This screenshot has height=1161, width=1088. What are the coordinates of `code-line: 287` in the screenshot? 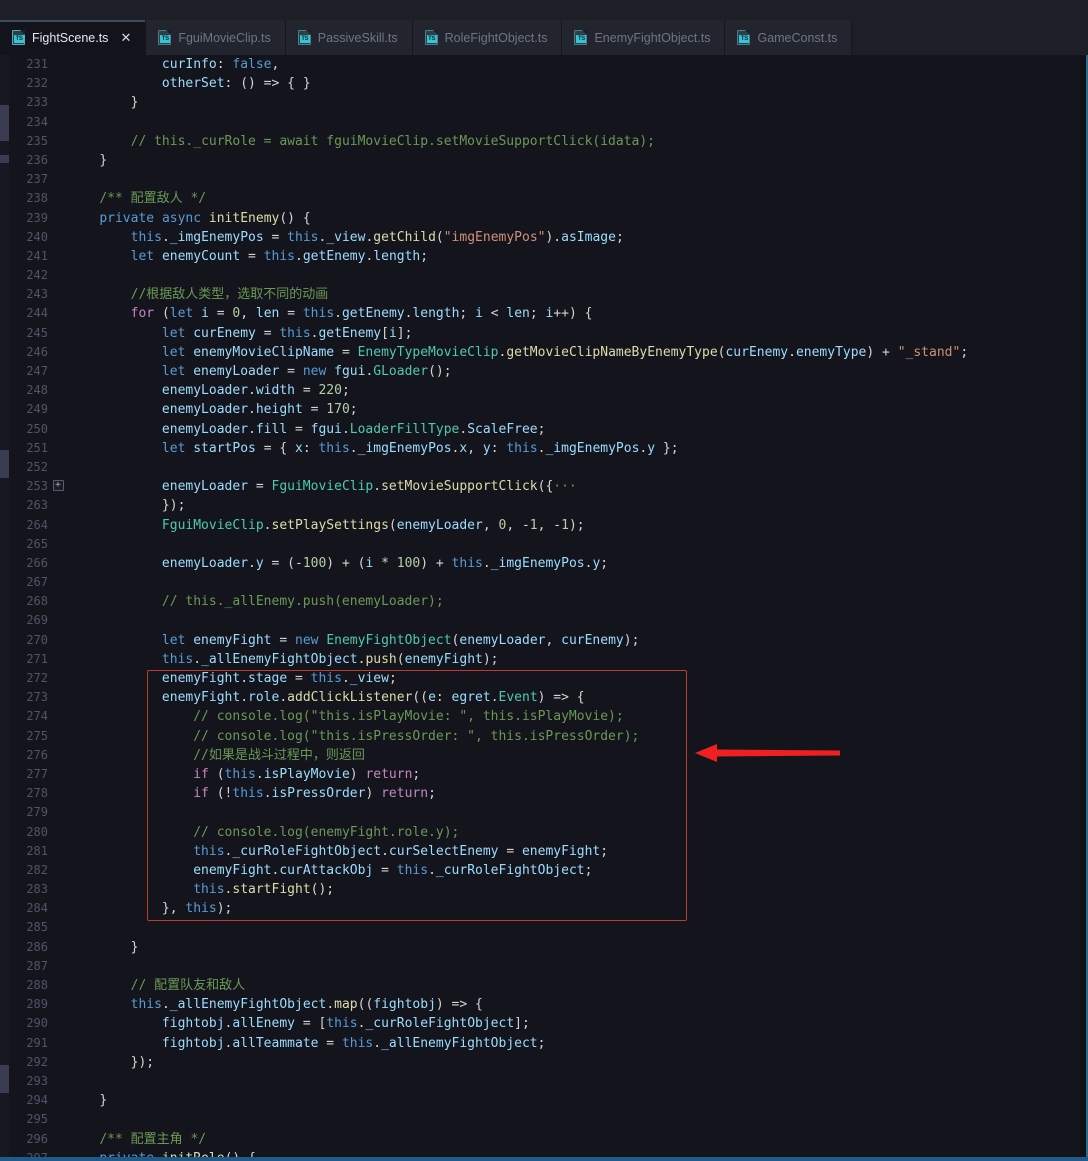 It's located at (544, 966).